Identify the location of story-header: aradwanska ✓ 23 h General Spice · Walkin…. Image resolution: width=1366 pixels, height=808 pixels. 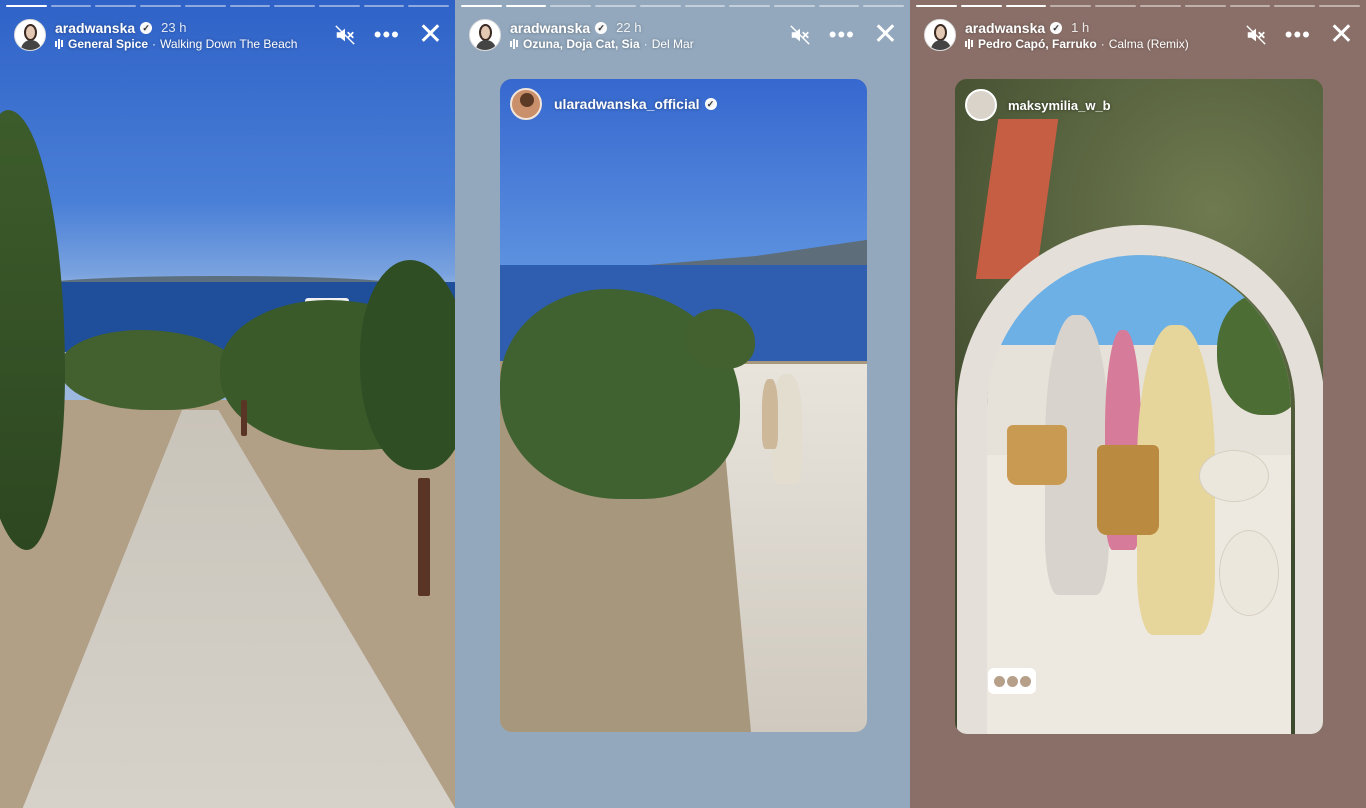
(228, 35).